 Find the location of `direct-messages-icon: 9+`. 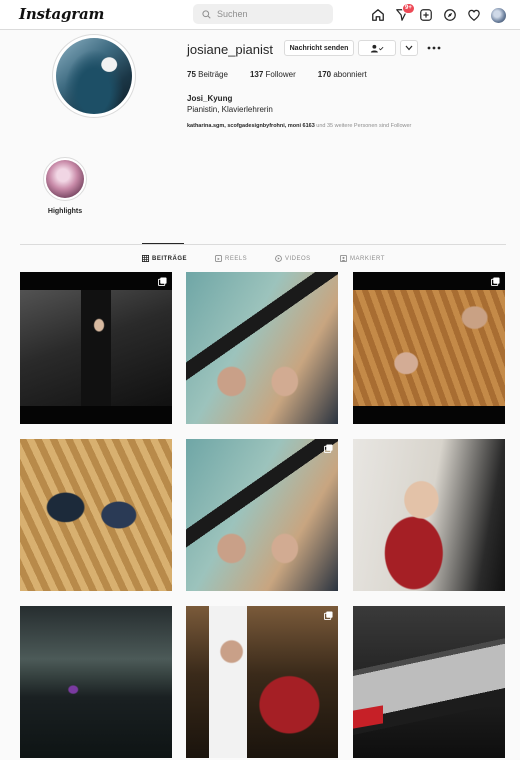

direct-messages-icon: 9+ is located at coordinates (404, 13).